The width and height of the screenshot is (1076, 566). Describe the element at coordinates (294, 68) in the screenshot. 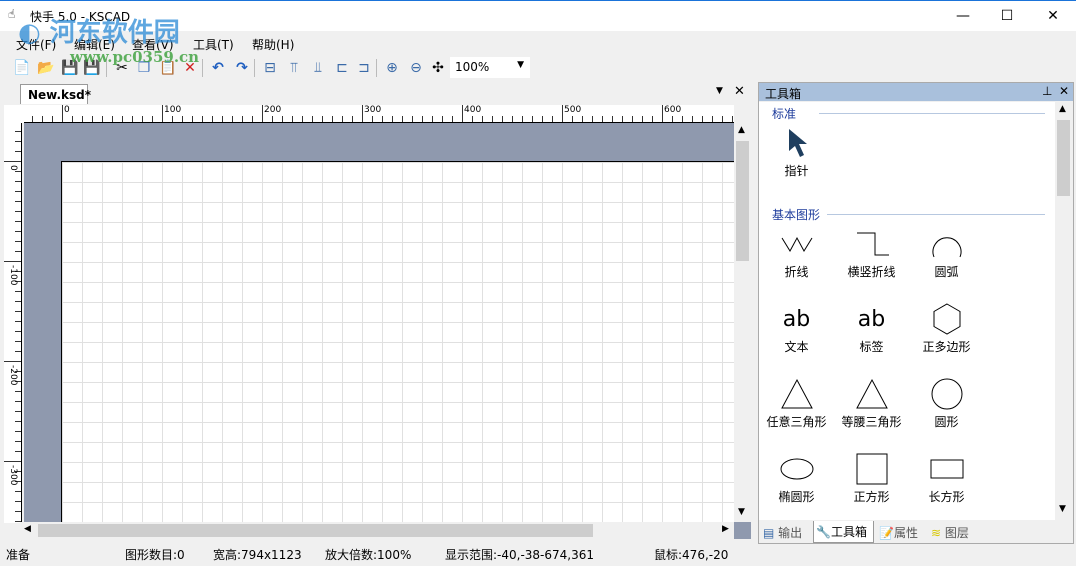

I see `align-top-icon: ⫪` at that location.